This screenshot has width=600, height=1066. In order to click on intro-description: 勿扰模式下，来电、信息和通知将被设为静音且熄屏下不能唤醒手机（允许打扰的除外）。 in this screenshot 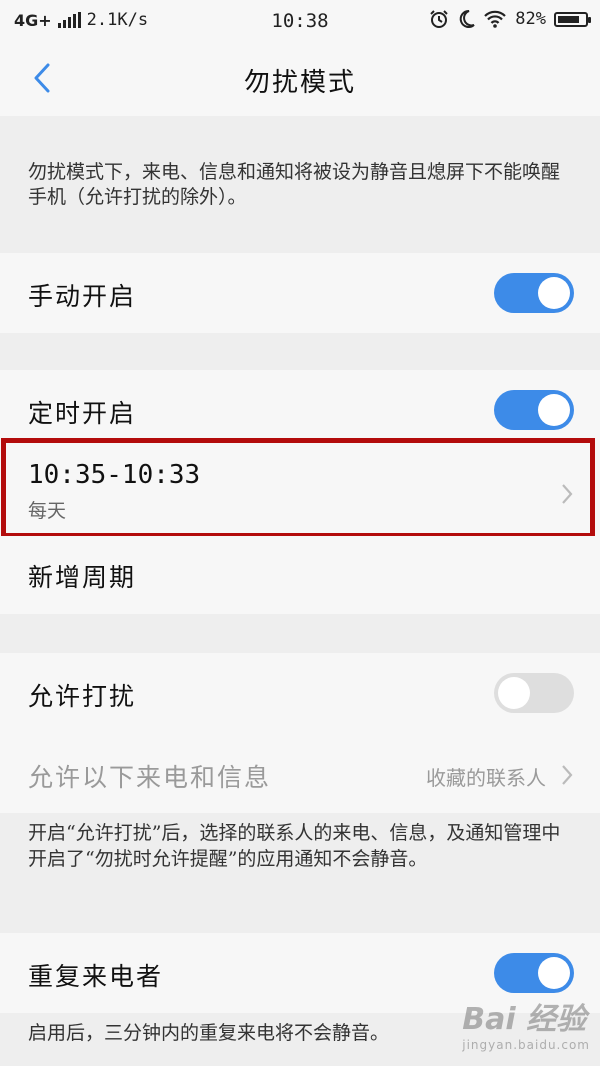, I will do `click(294, 184)`.